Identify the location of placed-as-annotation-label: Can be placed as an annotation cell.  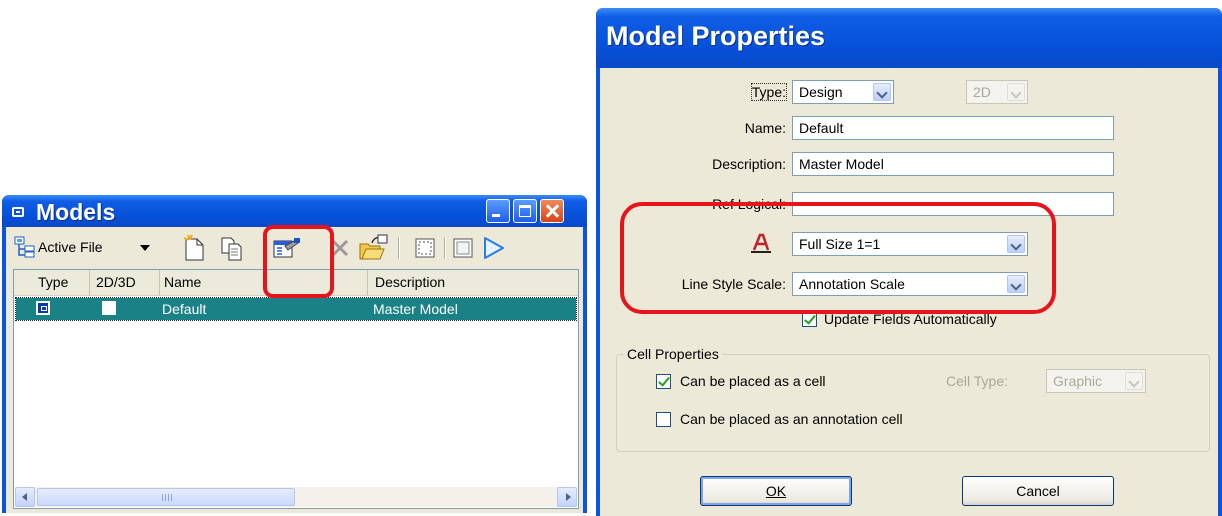
(791, 419).